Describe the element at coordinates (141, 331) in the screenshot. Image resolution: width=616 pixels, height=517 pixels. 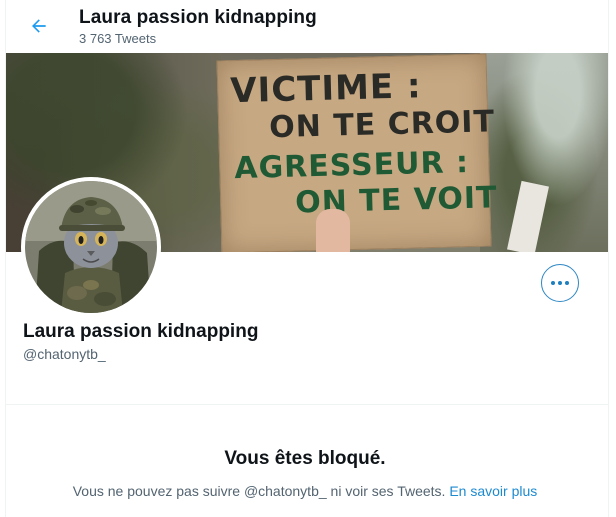
I see `profile-name: Laura passion kidnapping` at that location.